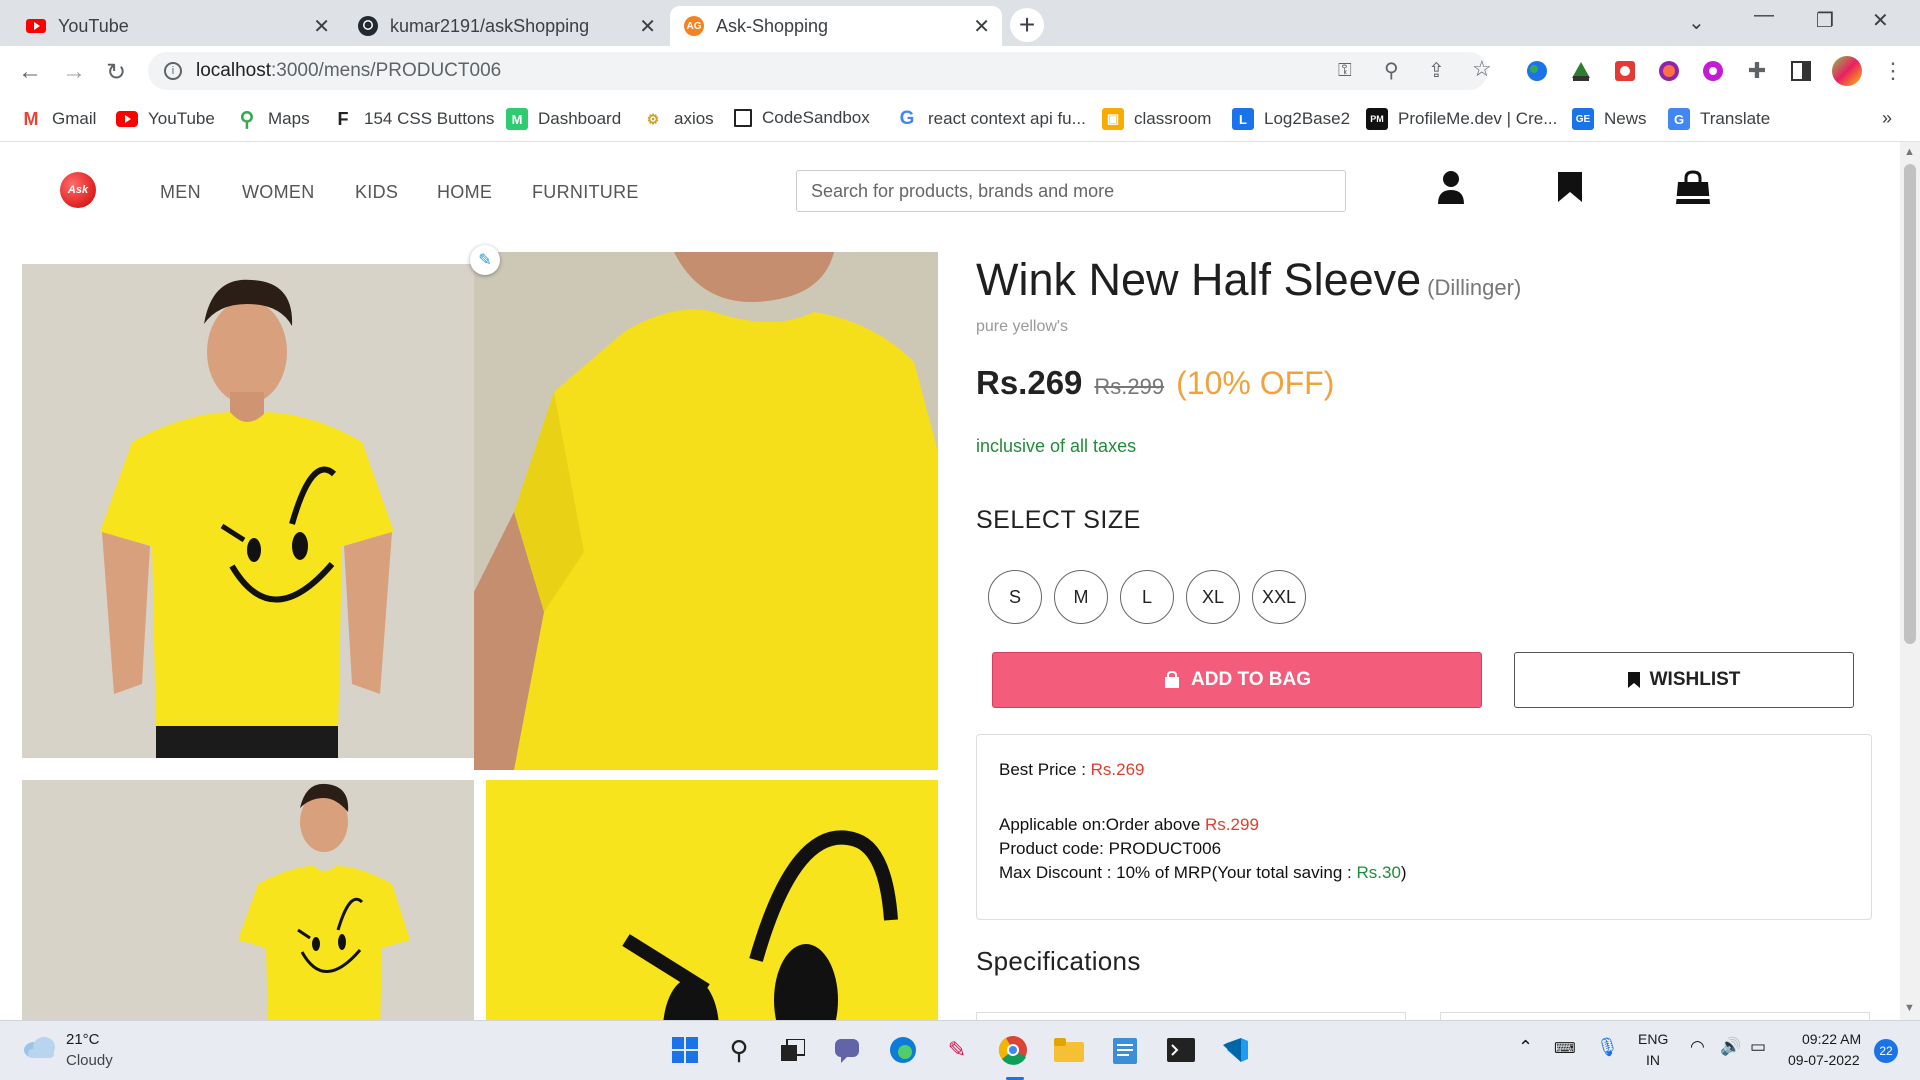  Describe the element at coordinates (739, 1050) in the screenshot. I see `search-icon: ⚲` at that location.